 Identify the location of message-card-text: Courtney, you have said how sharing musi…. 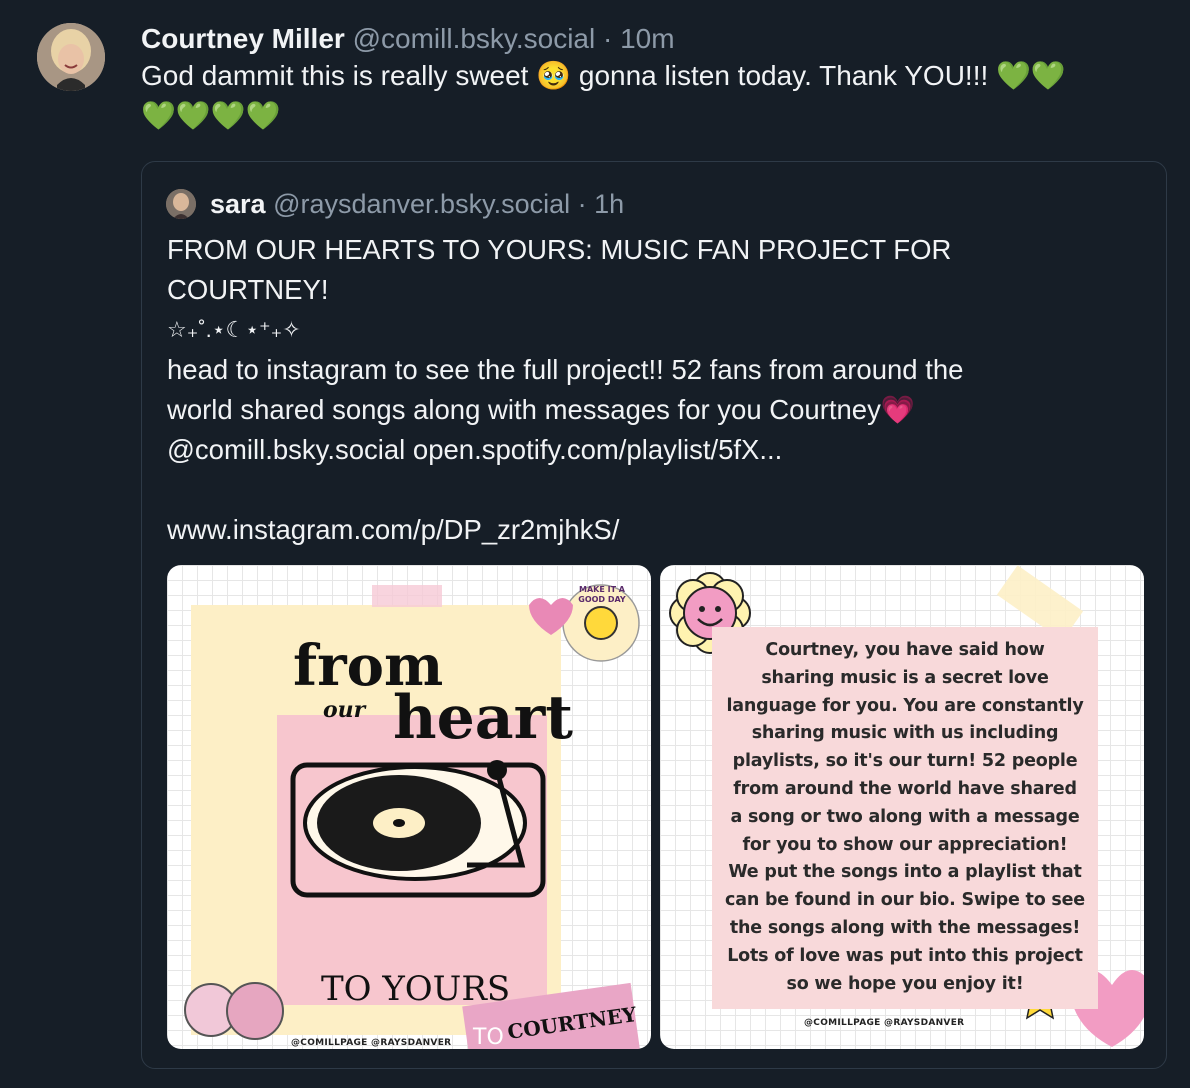
(905, 817).